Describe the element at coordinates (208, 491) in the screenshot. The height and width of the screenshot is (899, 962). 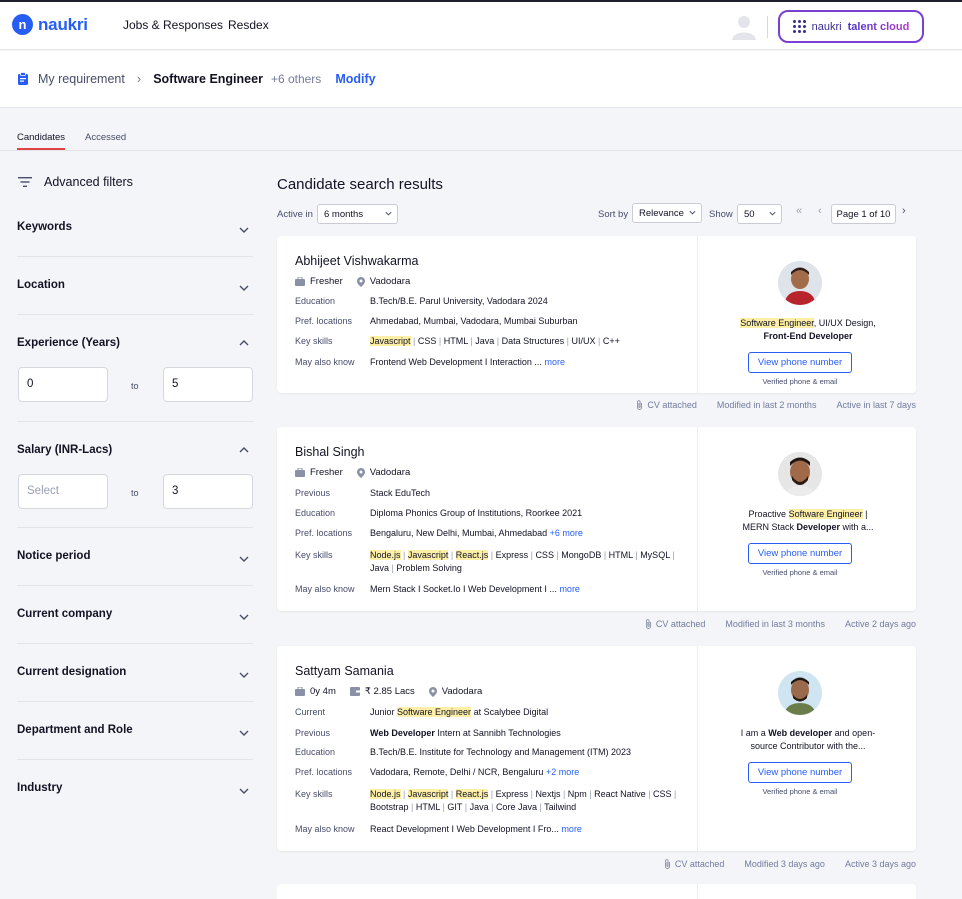
I see `salary-max-input: 3` at that location.